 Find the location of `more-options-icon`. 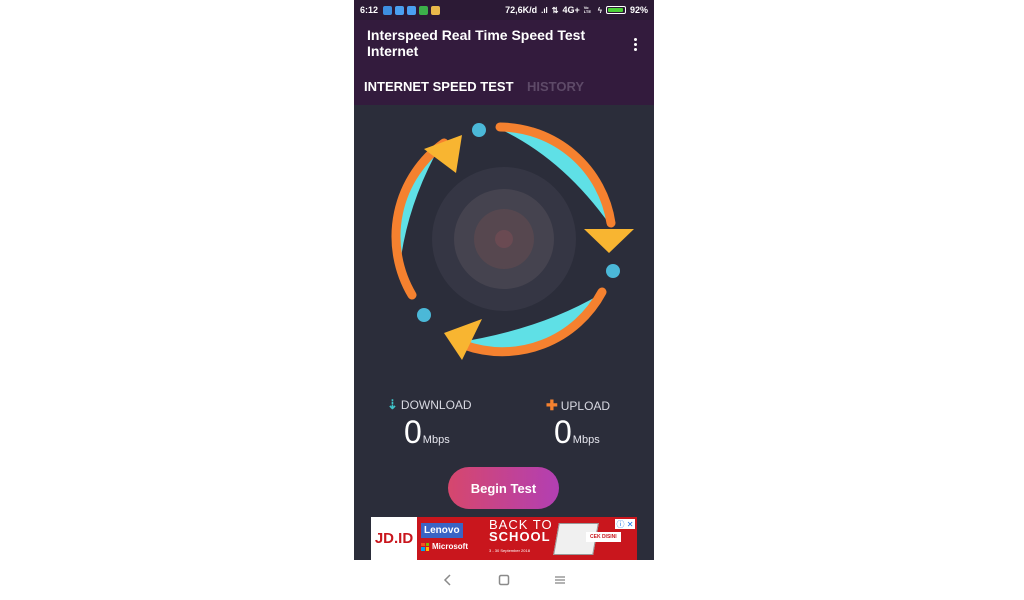

more-options-icon is located at coordinates (635, 44).